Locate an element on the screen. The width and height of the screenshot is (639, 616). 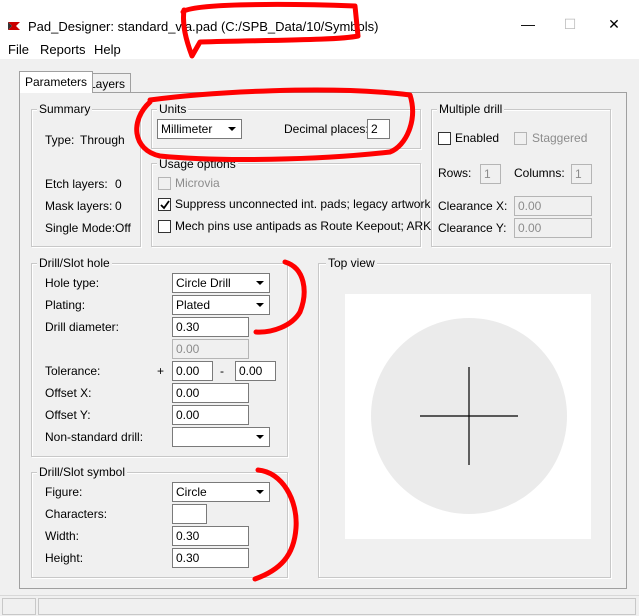
checkmark-icon is located at coordinates (165, 205).